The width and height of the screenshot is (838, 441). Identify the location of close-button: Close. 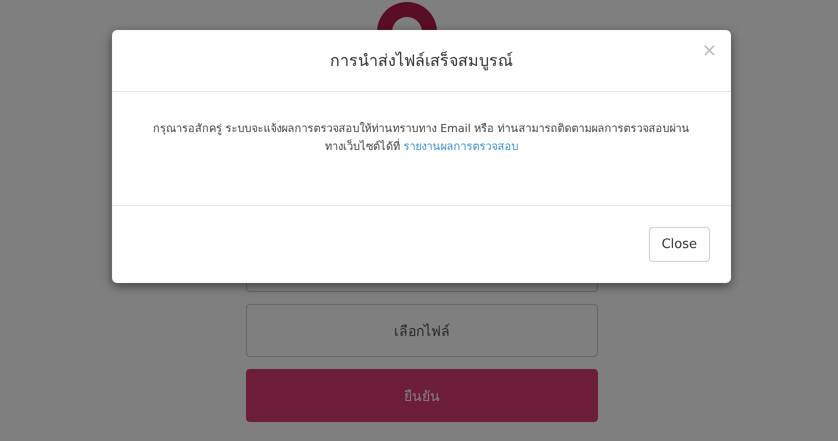
(679, 244).